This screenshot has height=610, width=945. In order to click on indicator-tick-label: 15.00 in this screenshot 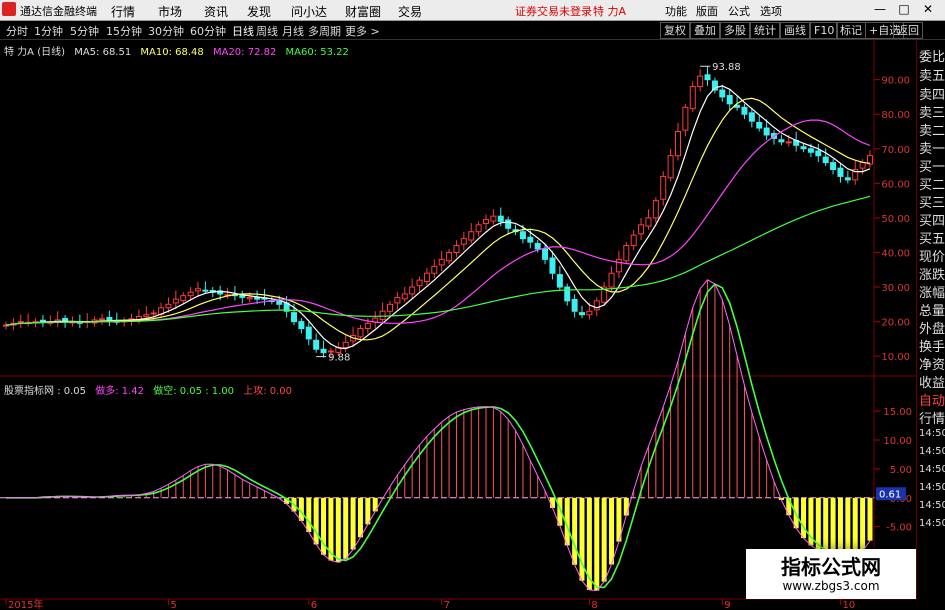, I will do `click(897, 412)`.